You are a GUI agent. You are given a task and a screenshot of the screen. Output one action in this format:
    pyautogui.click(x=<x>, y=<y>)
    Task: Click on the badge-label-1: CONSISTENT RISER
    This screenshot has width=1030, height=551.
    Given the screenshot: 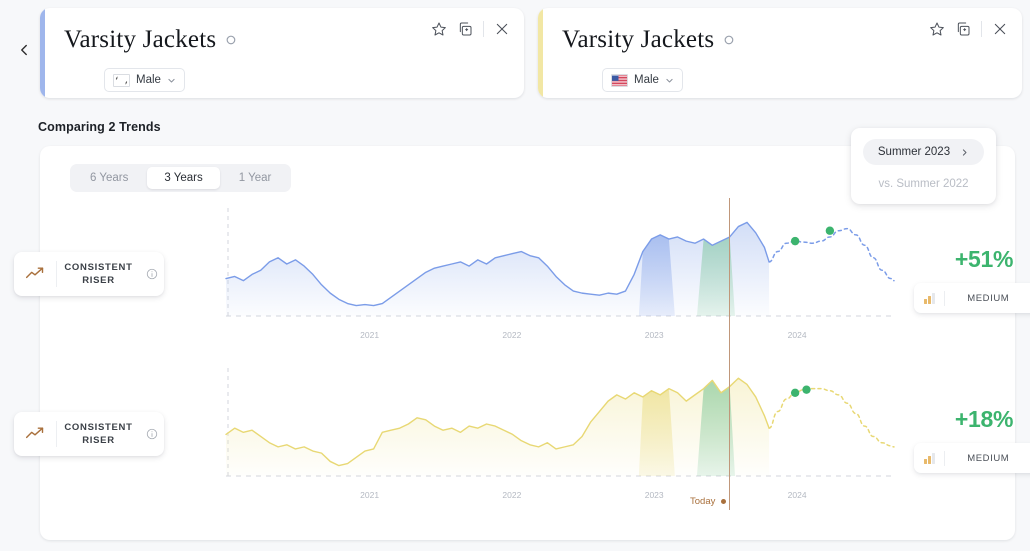 What is the action you would take?
    pyautogui.click(x=98, y=274)
    